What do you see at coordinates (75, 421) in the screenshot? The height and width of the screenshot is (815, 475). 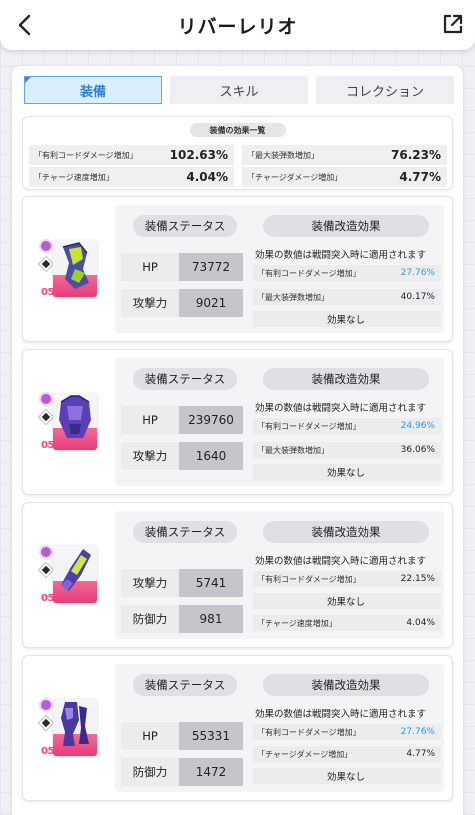 I see `torso-gear-icon` at bounding box center [75, 421].